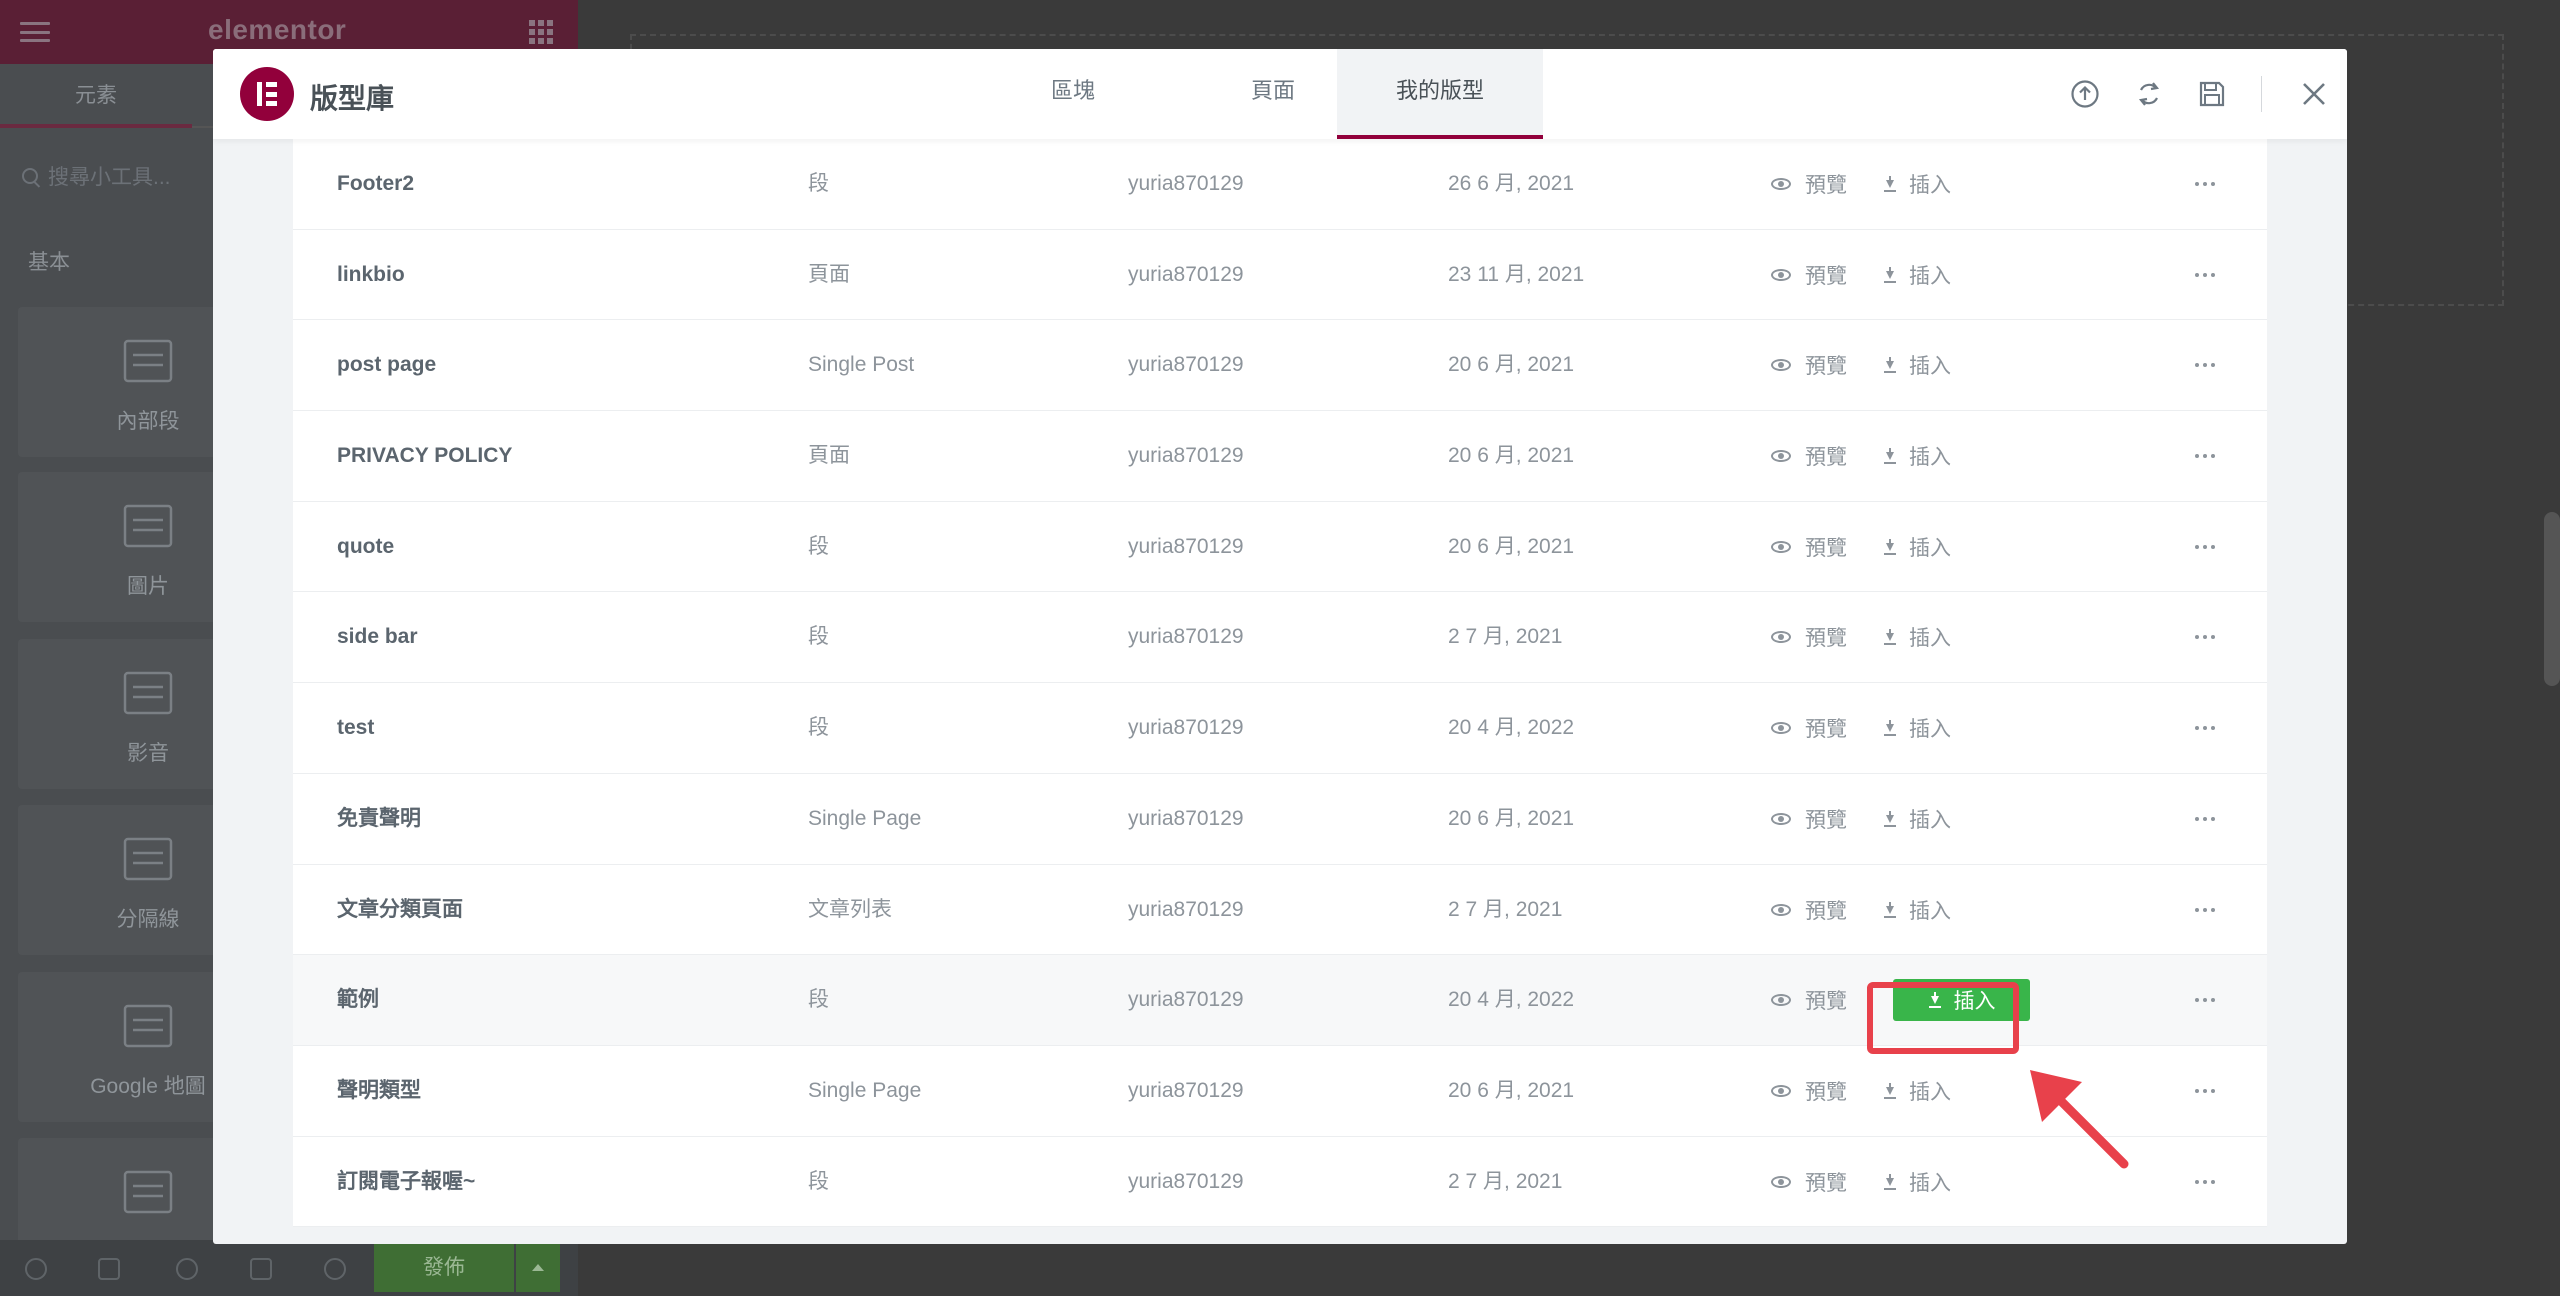  What do you see at coordinates (1280, 638) in the screenshot?
I see `table-row: side bar 段 yuria870129 2 7 月, 2021 預覽 插入` at bounding box center [1280, 638].